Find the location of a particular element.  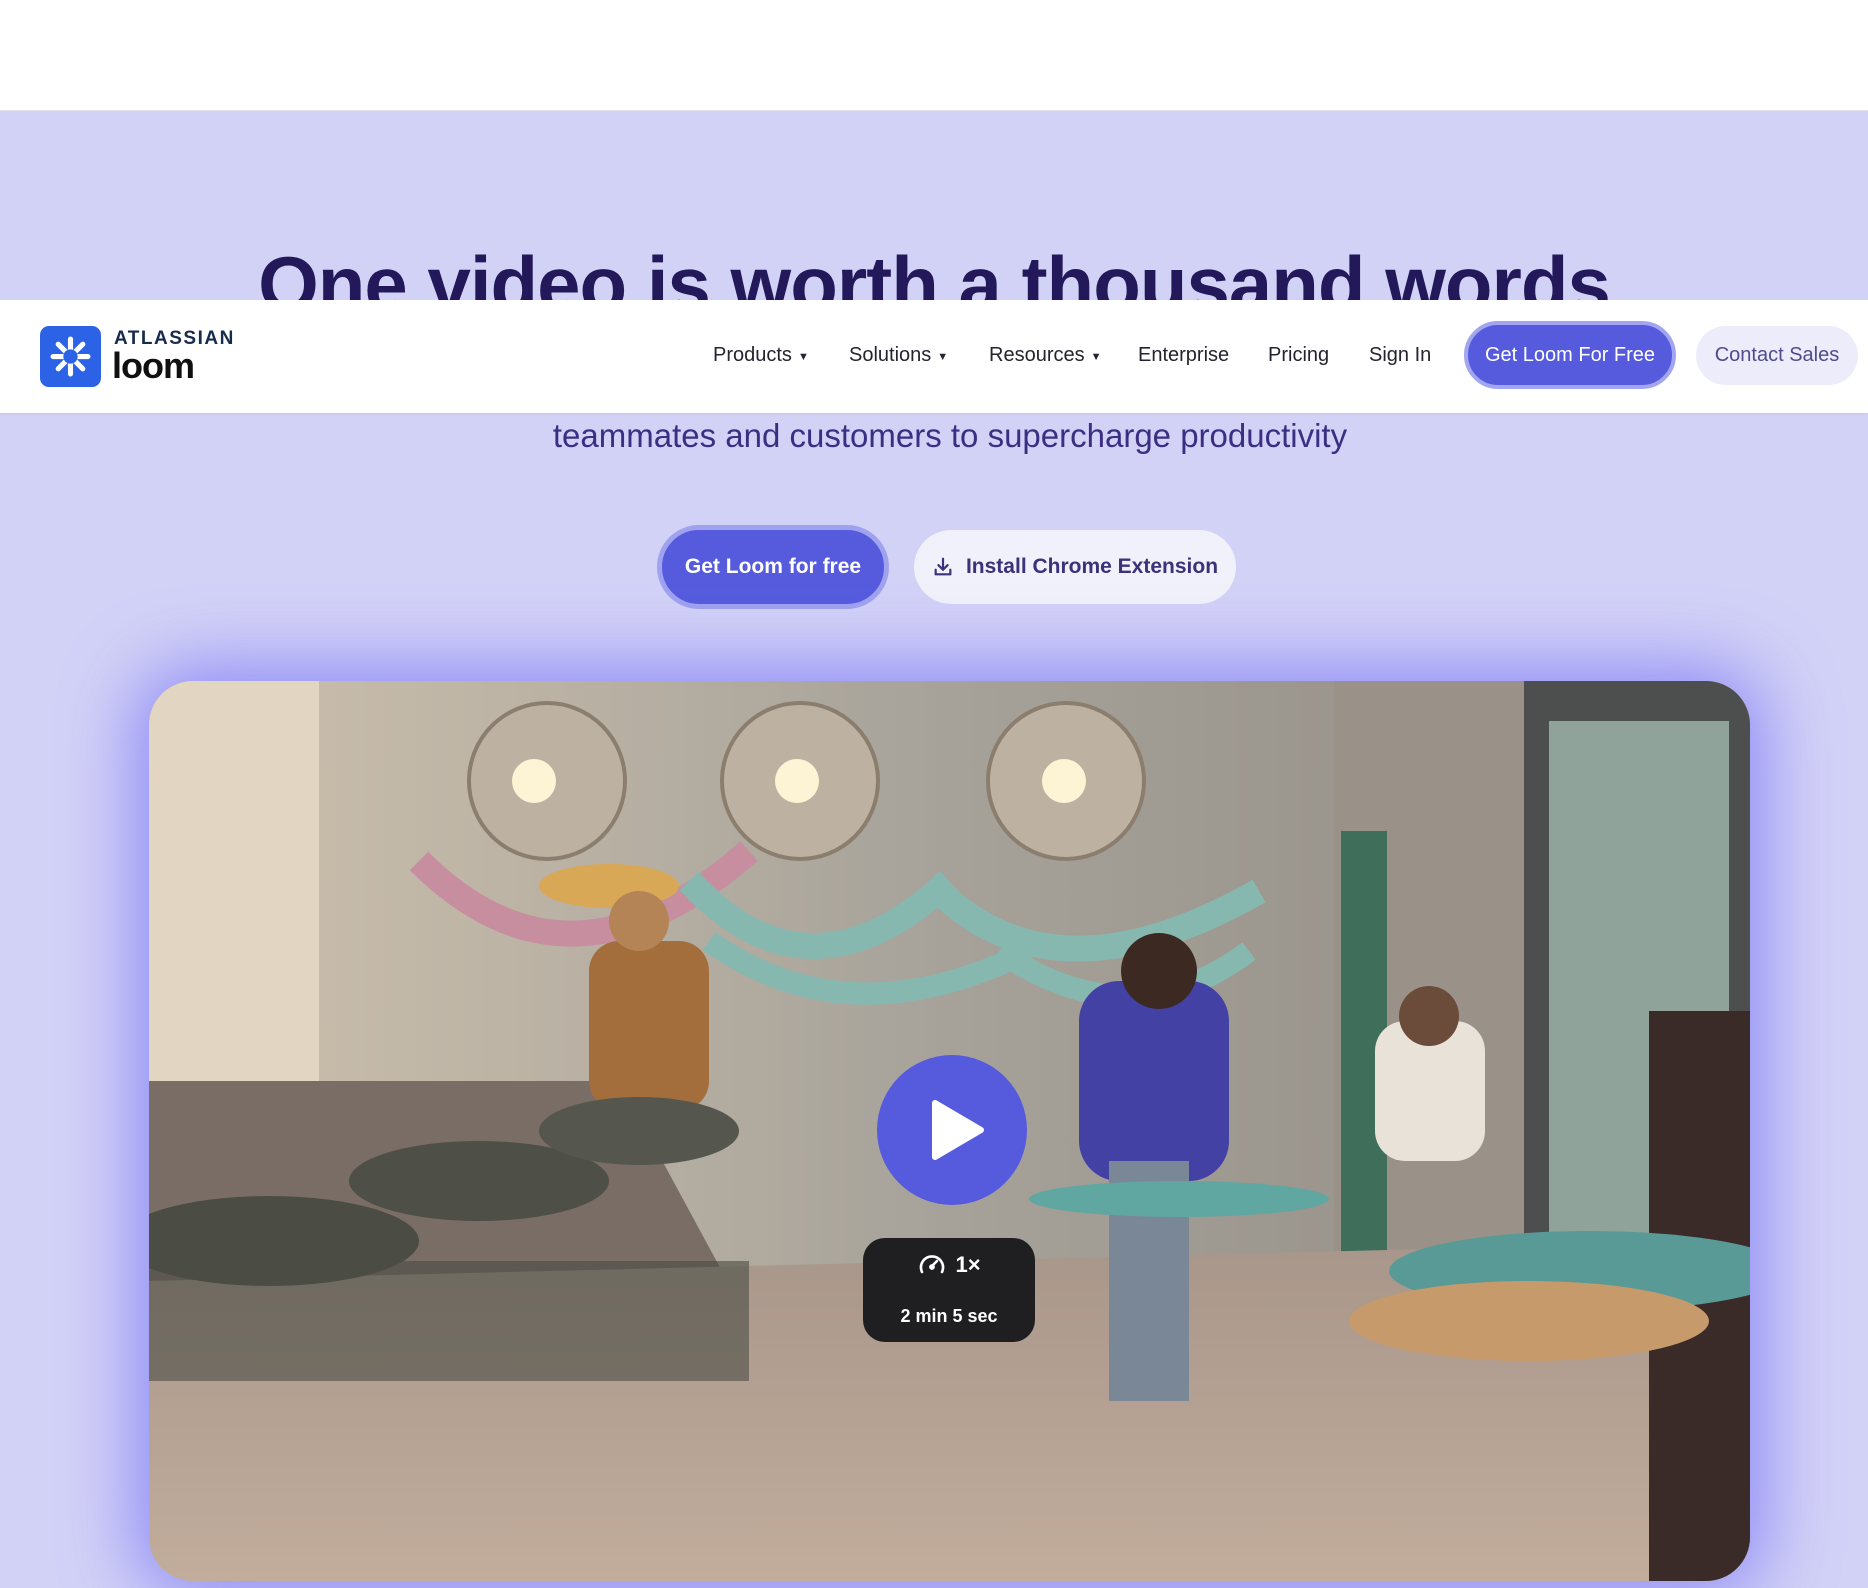

top-blank-strip is located at coordinates (934, 55).